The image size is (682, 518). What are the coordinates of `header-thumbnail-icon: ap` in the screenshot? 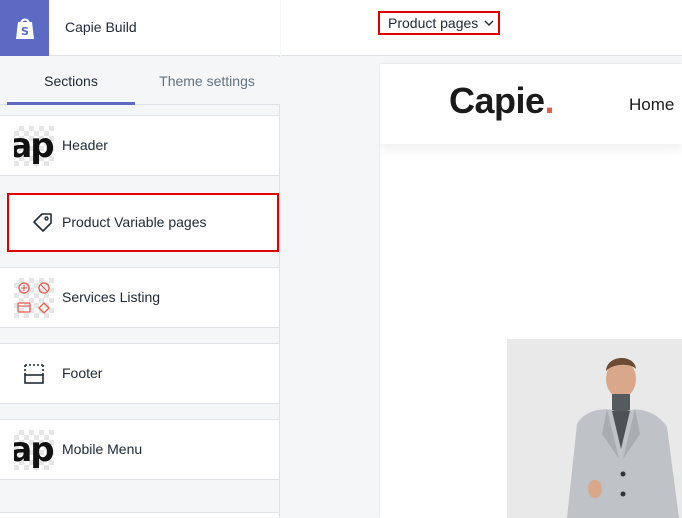 It's located at (34, 146).